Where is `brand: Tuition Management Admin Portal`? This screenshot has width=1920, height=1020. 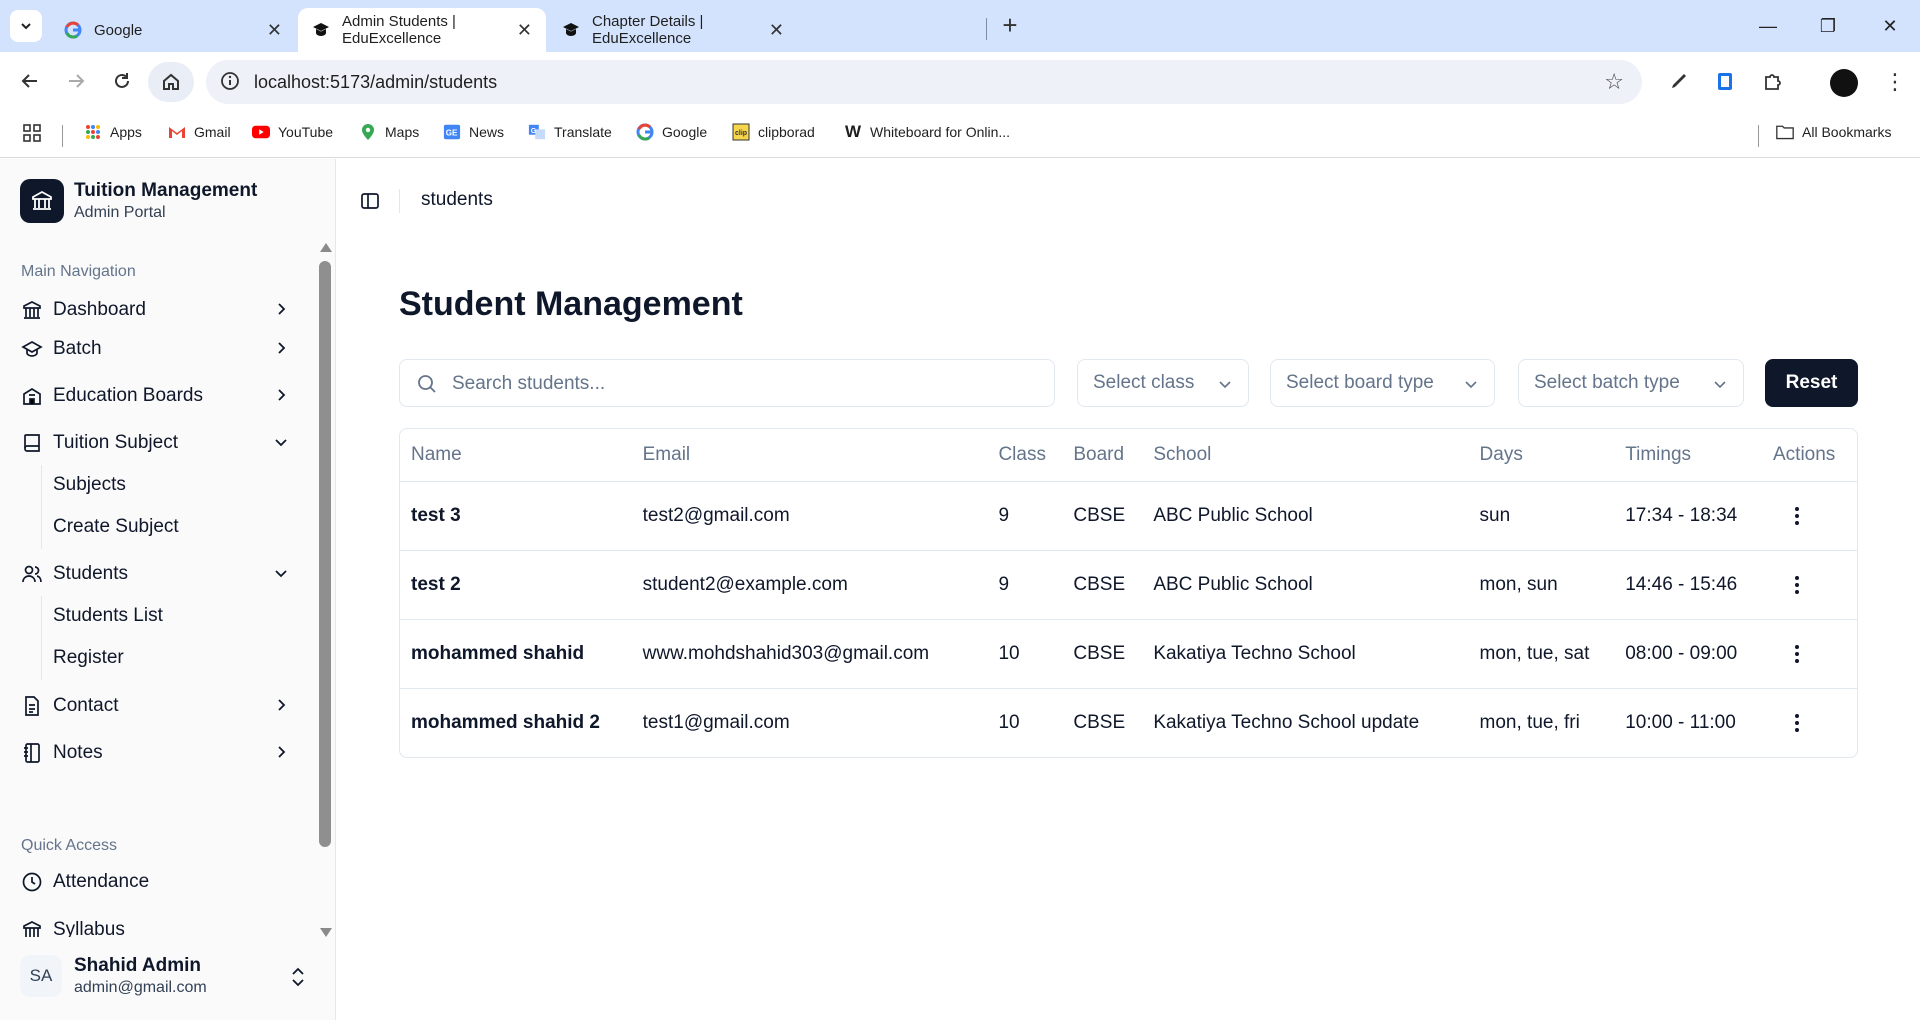 brand: Tuition Management Admin Portal is located at coordinates (138, 201).